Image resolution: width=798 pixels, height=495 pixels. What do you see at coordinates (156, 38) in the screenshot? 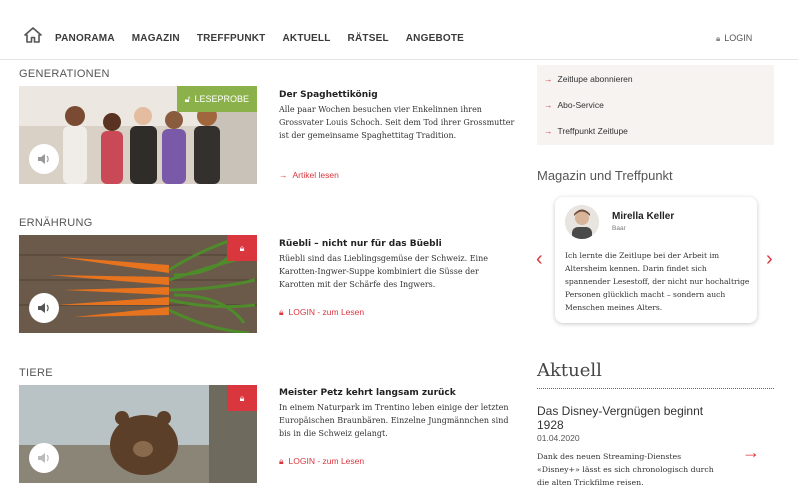
I see `nav-magazin: MAGAZIN` at bounding box center [156, 38].